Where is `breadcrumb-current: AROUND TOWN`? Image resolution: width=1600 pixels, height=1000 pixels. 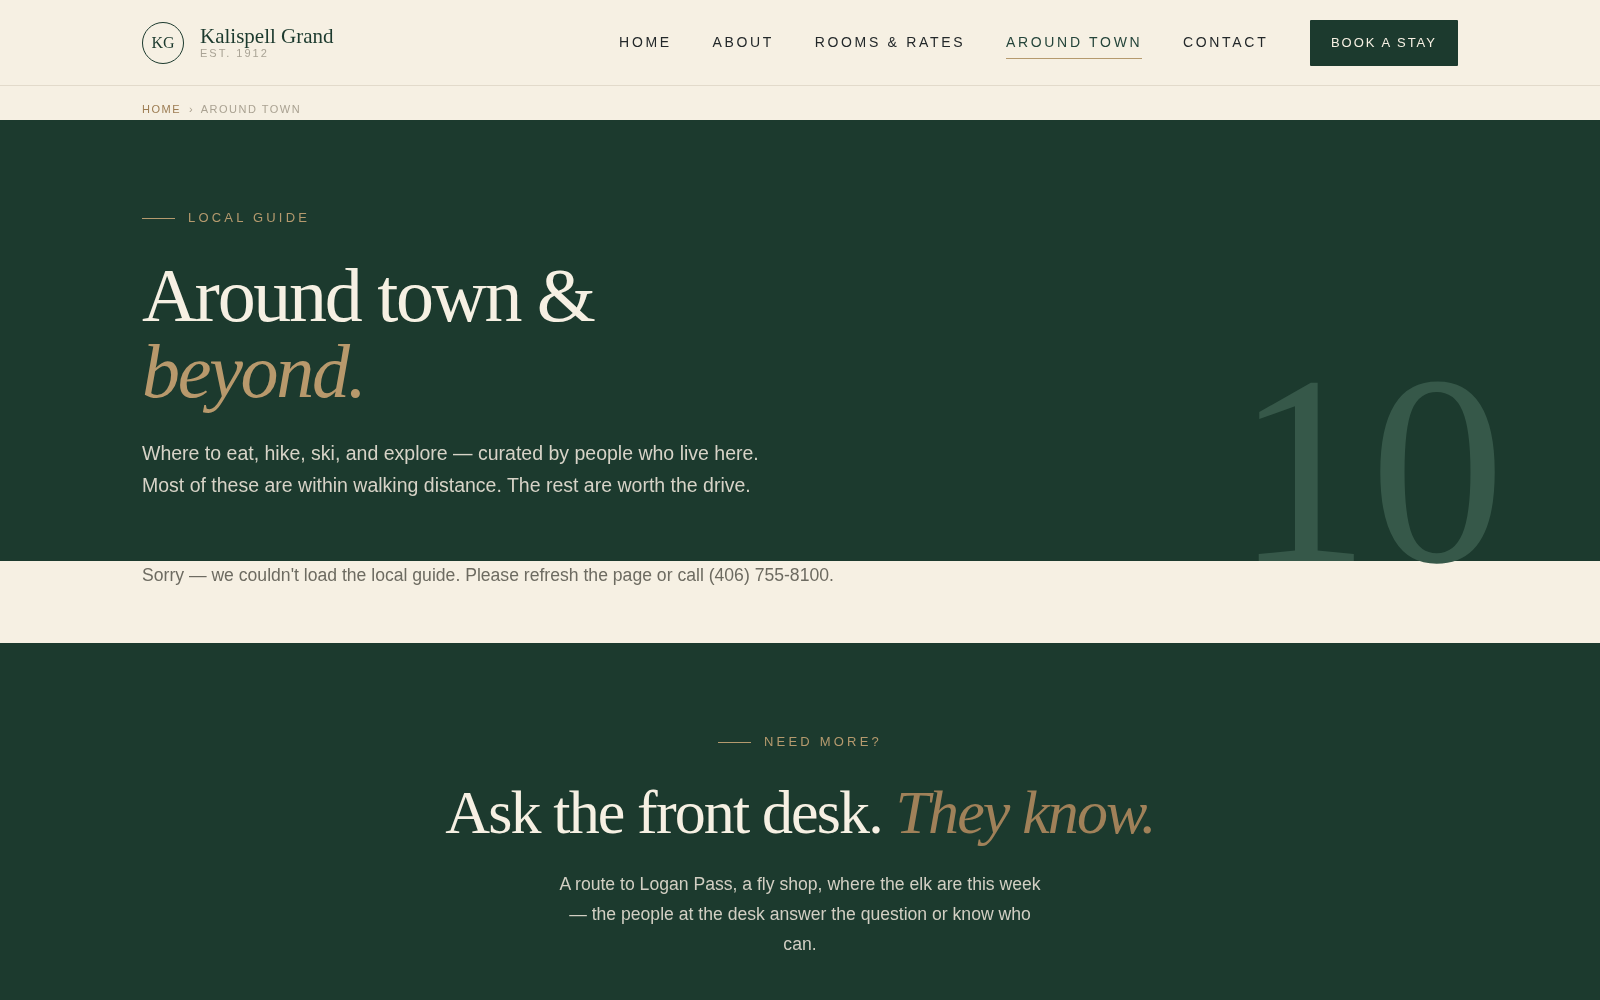 breadcrumb-current: AROUND TOWN is located at coordinates (251, 109).